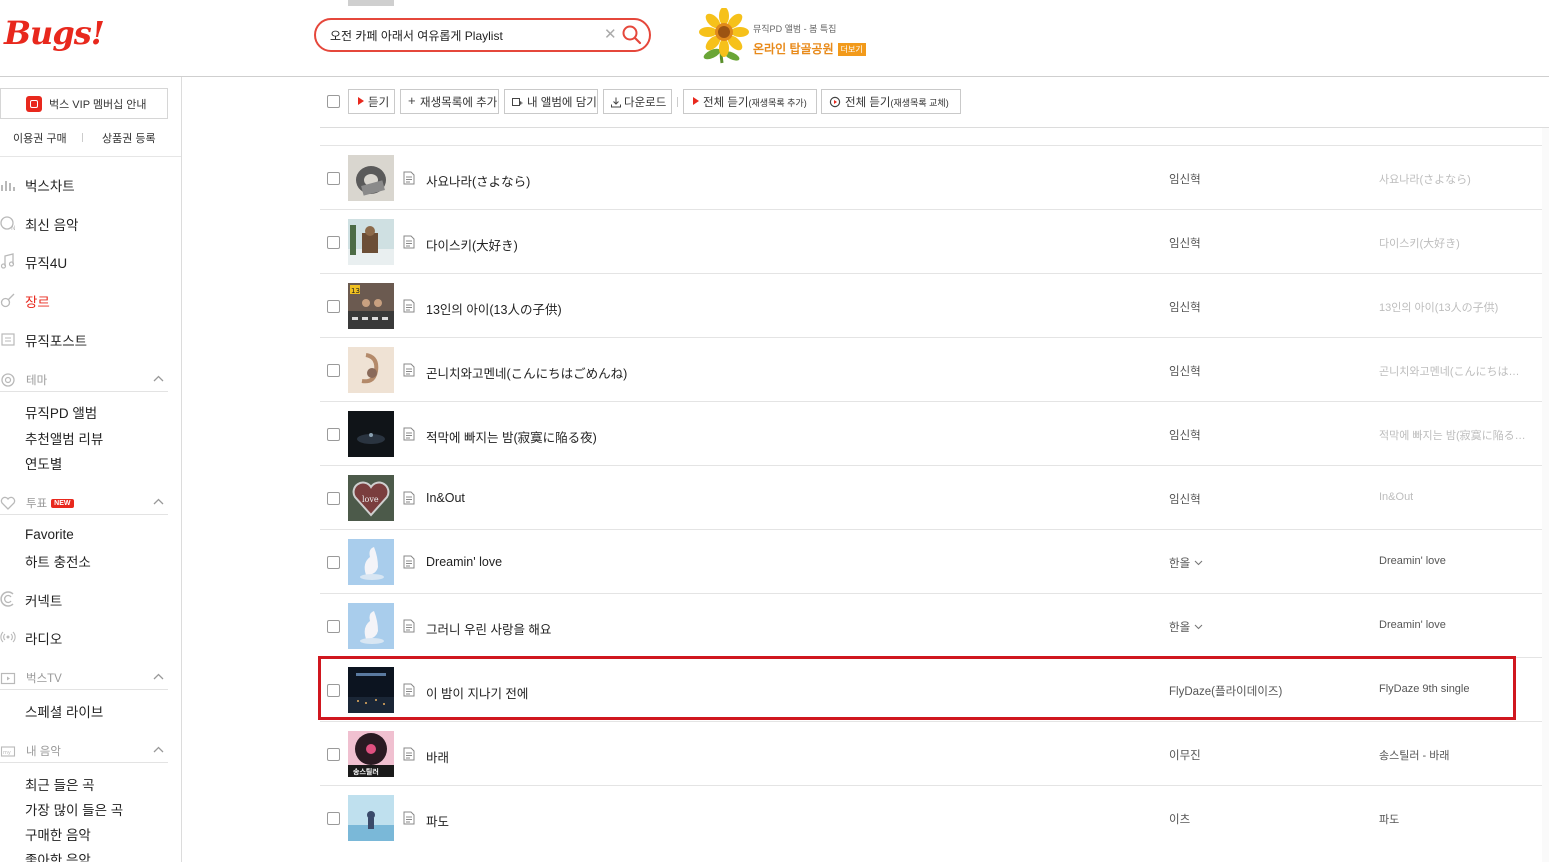  I want to click on track-album: FlyDaze 9th single, so click(1424, 689).